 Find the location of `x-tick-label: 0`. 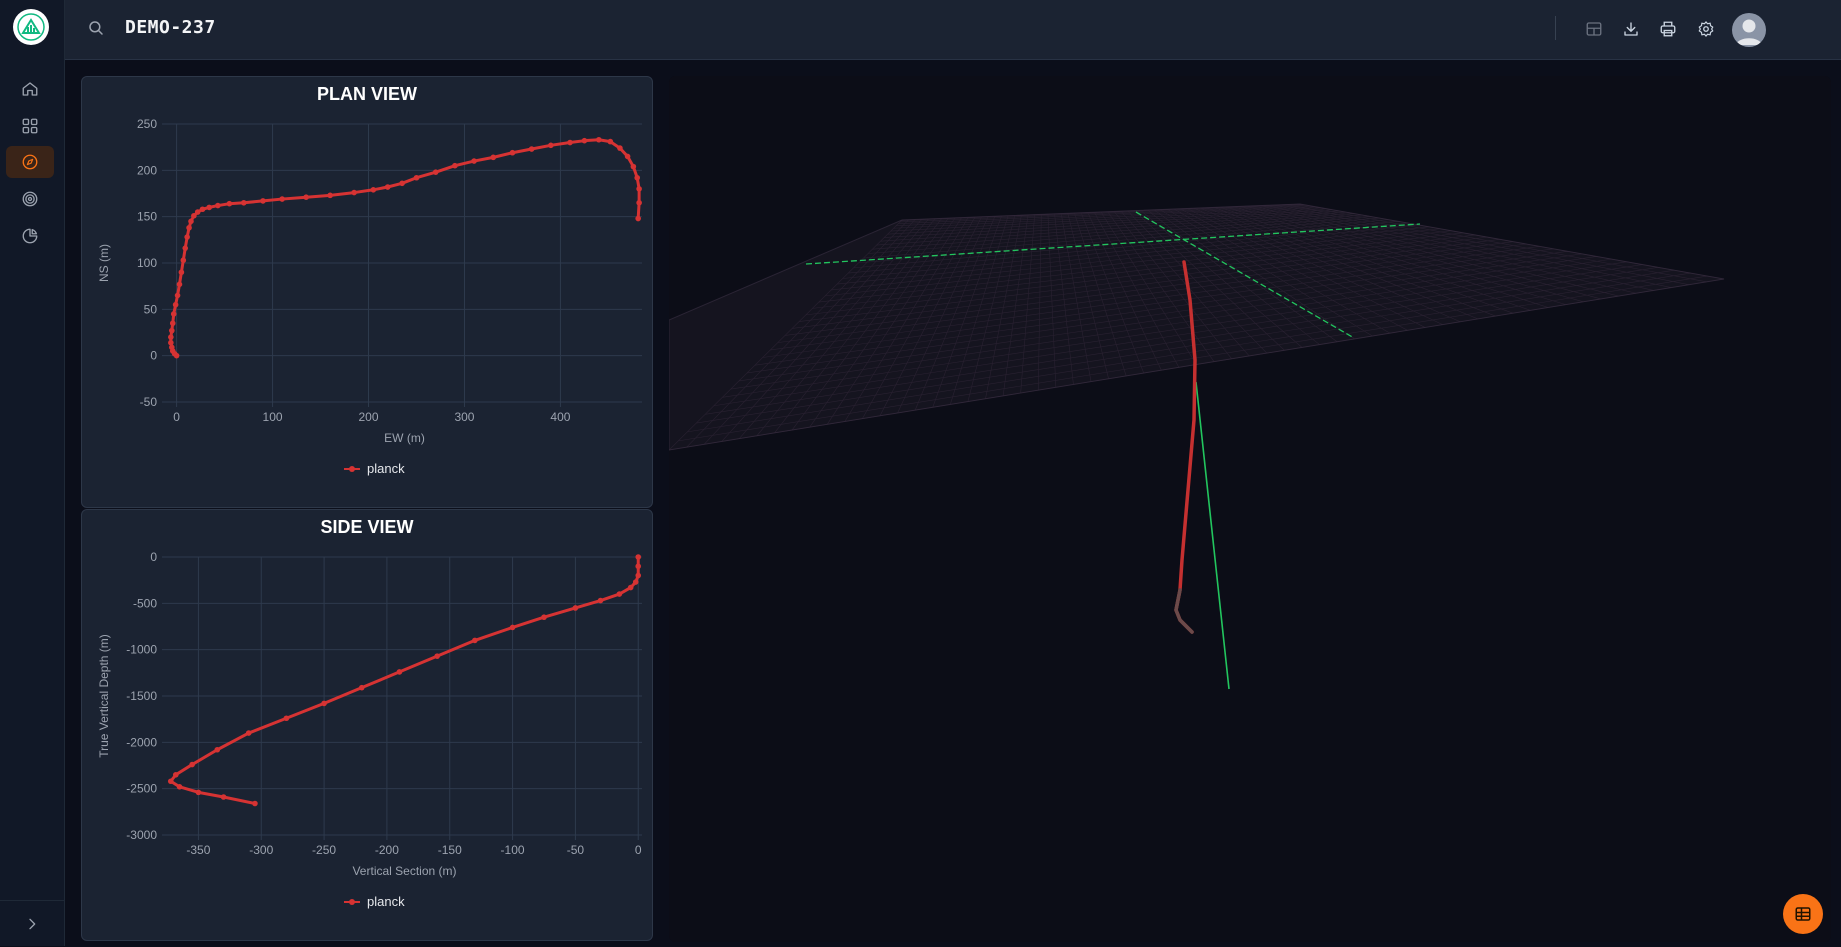

x-tick-label: 0 is located at coordinates (176, 417).